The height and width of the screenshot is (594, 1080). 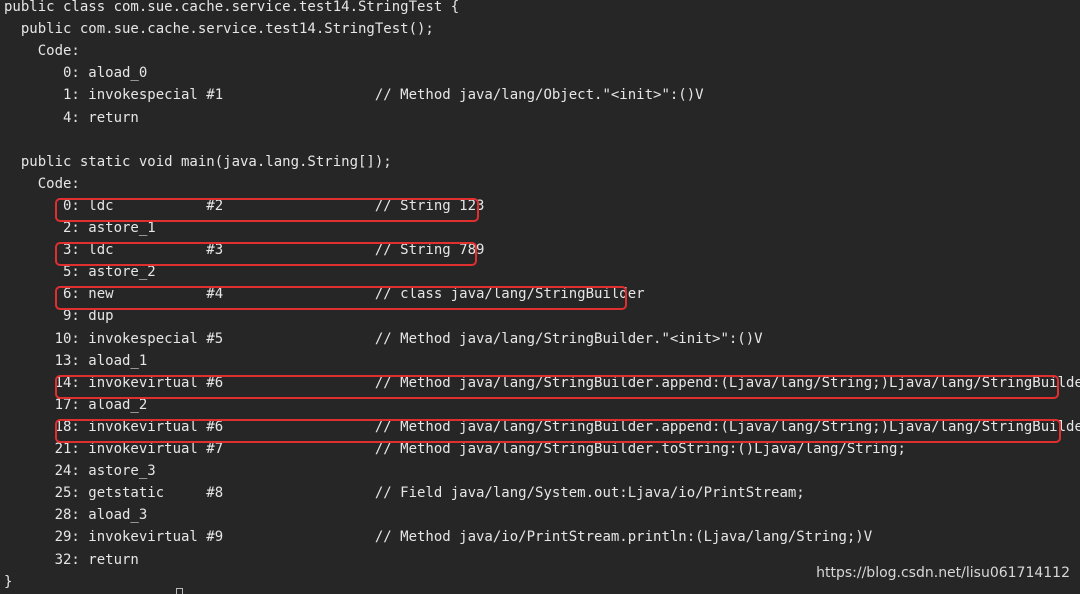 I want to click on code-line: 2: astore_1, so click(x=80, y=228).